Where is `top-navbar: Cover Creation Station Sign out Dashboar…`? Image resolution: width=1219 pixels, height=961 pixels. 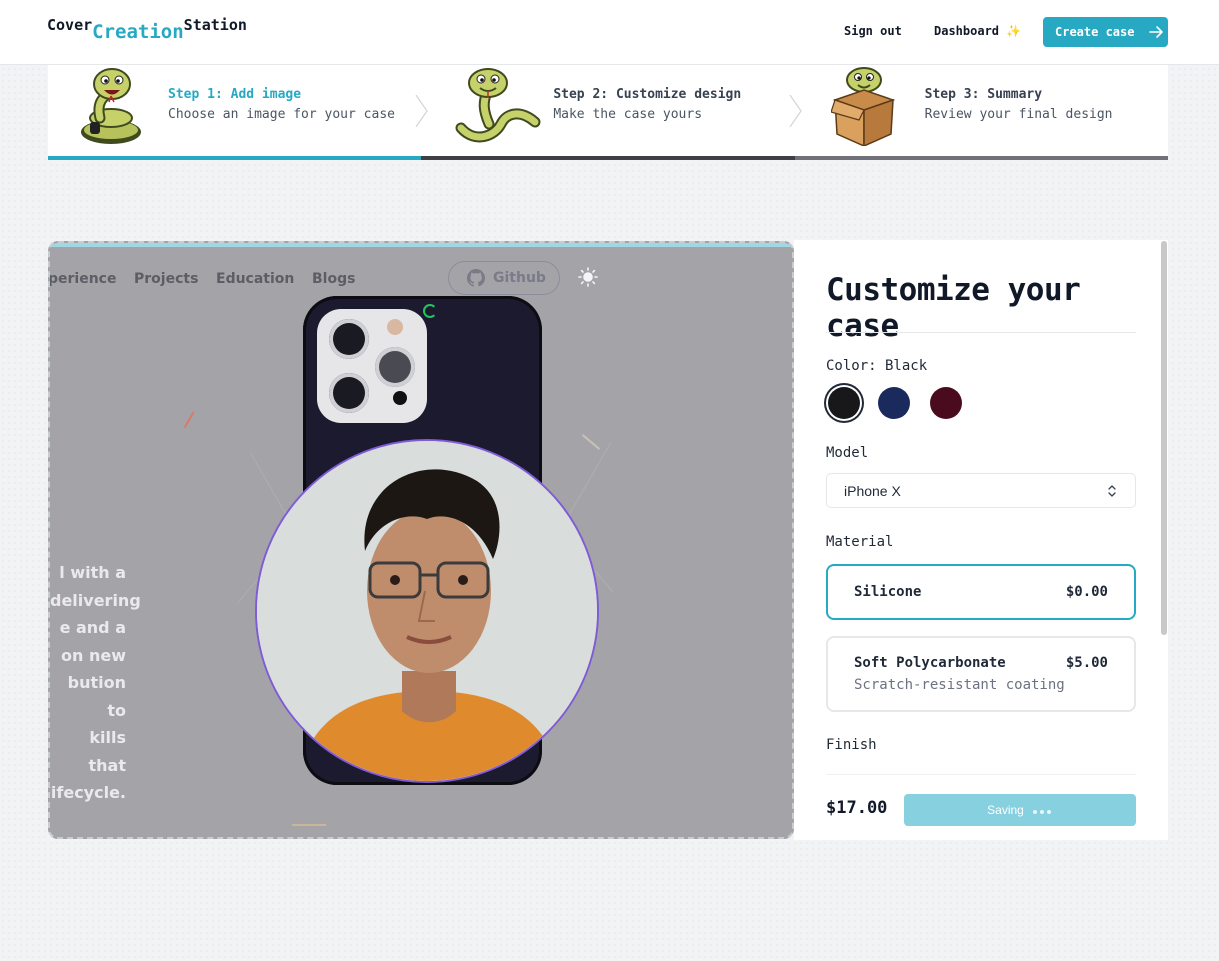 top-navbar: Cover Creation Station Sign out Dashboar… is located at coordinates (609, 32).